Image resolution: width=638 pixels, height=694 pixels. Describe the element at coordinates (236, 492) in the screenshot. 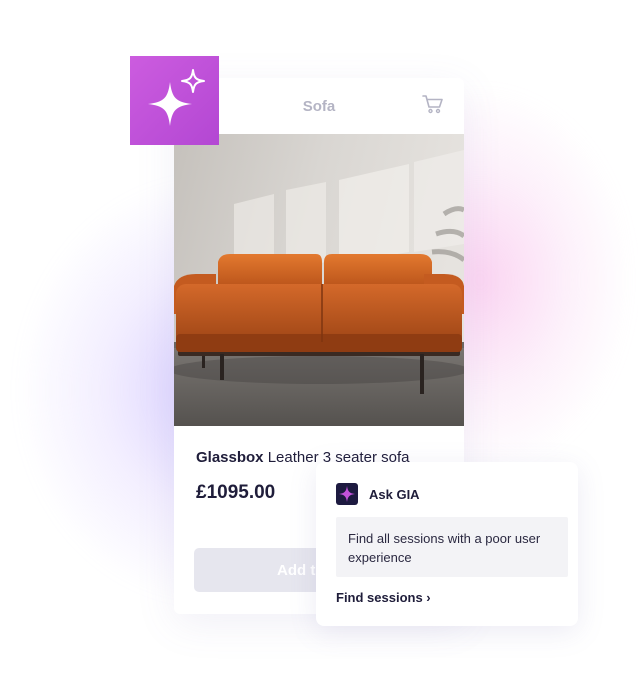

I see `product-price: £1095.00` at that location.